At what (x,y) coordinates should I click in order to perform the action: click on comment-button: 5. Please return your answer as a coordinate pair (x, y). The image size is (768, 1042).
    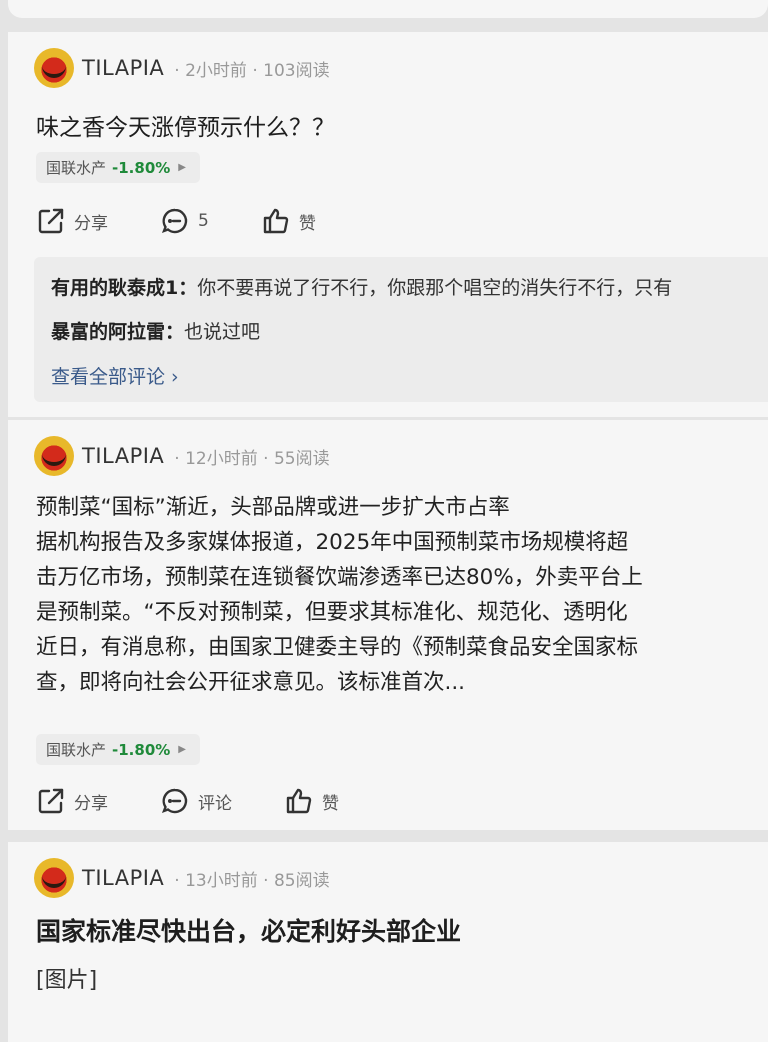
    Looking at the image, I should click on (184, 221).